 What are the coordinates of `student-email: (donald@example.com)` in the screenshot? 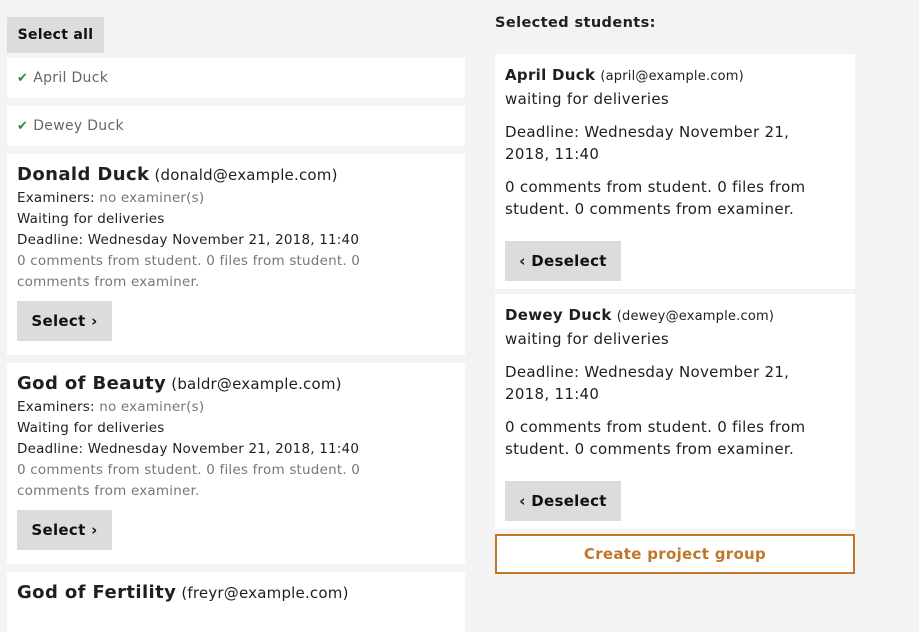 It's located at (246, 175).